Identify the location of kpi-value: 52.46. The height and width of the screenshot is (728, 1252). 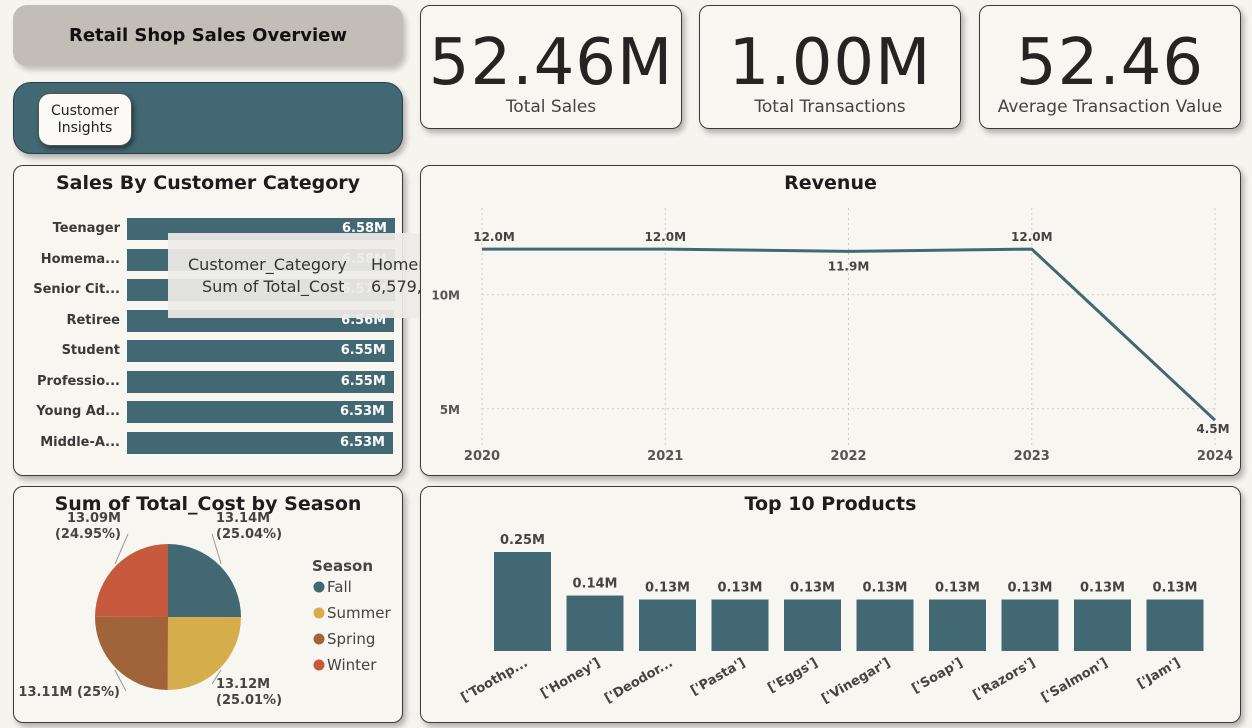
(1110, 63).